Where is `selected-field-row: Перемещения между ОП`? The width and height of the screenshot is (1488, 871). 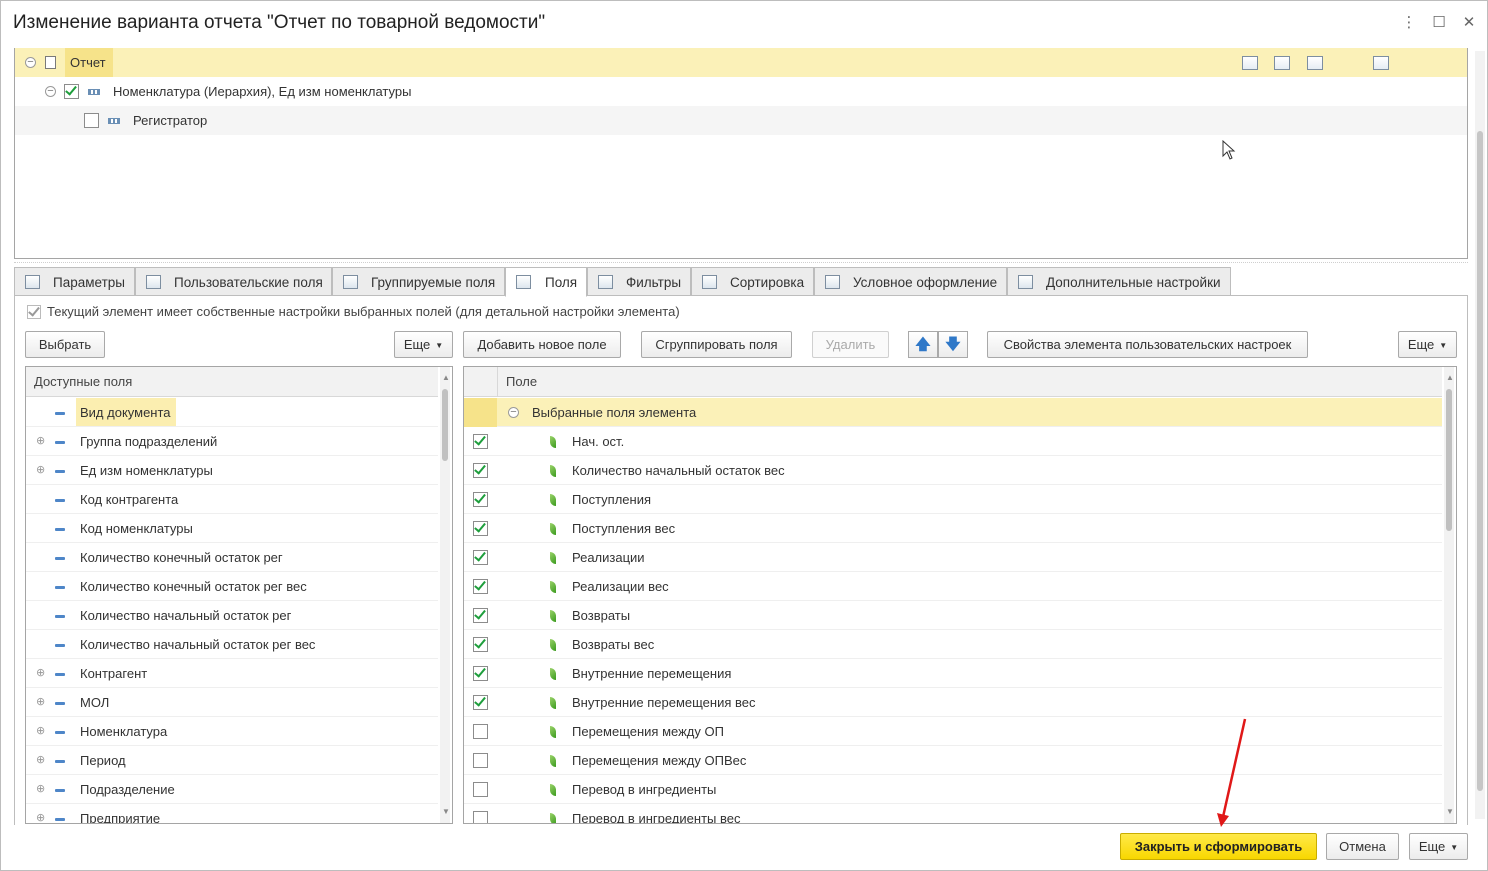 selected-field-row: Перемещения между ОП is located at coordinates (953, 731).